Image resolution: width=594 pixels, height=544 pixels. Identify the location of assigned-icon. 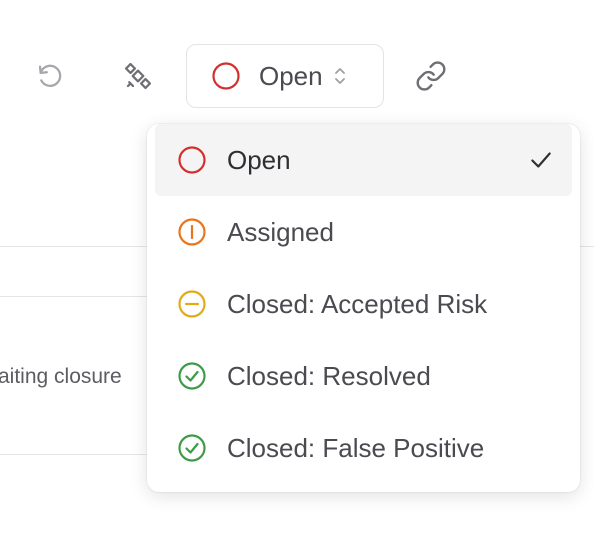
(192, 232).